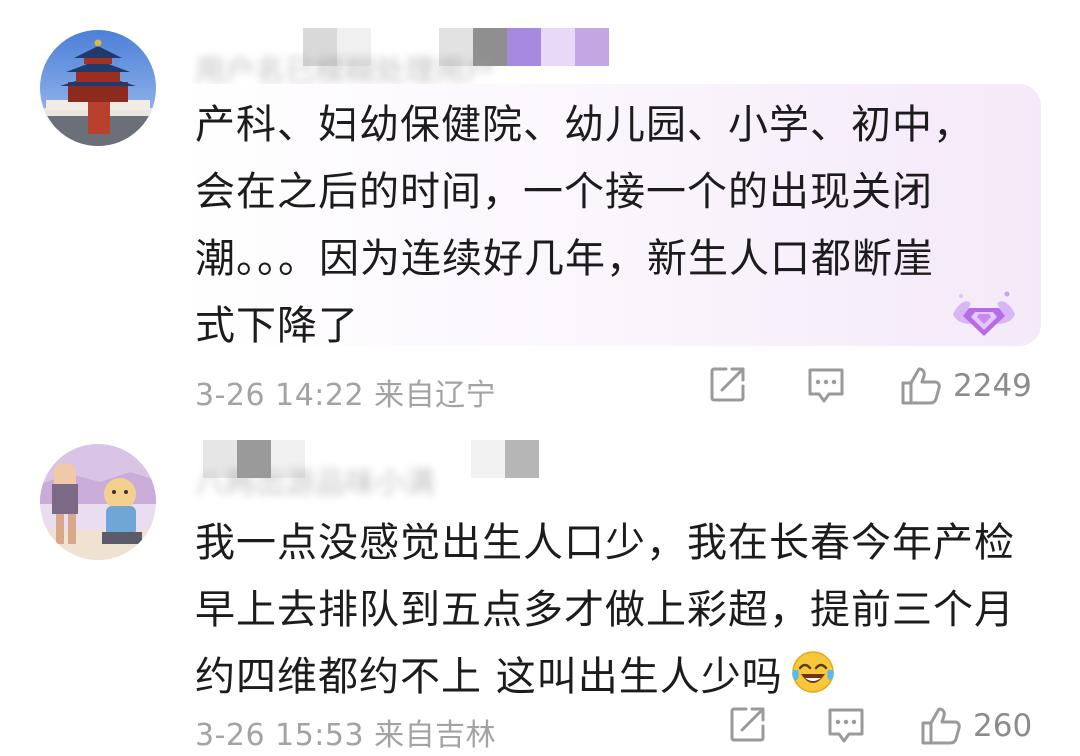 The image size is (1080, 756). What do you see at coordinates (415, 470) in the screenshot?
I see `username: 八两出游品味小满` at bounding box center [415, 470].